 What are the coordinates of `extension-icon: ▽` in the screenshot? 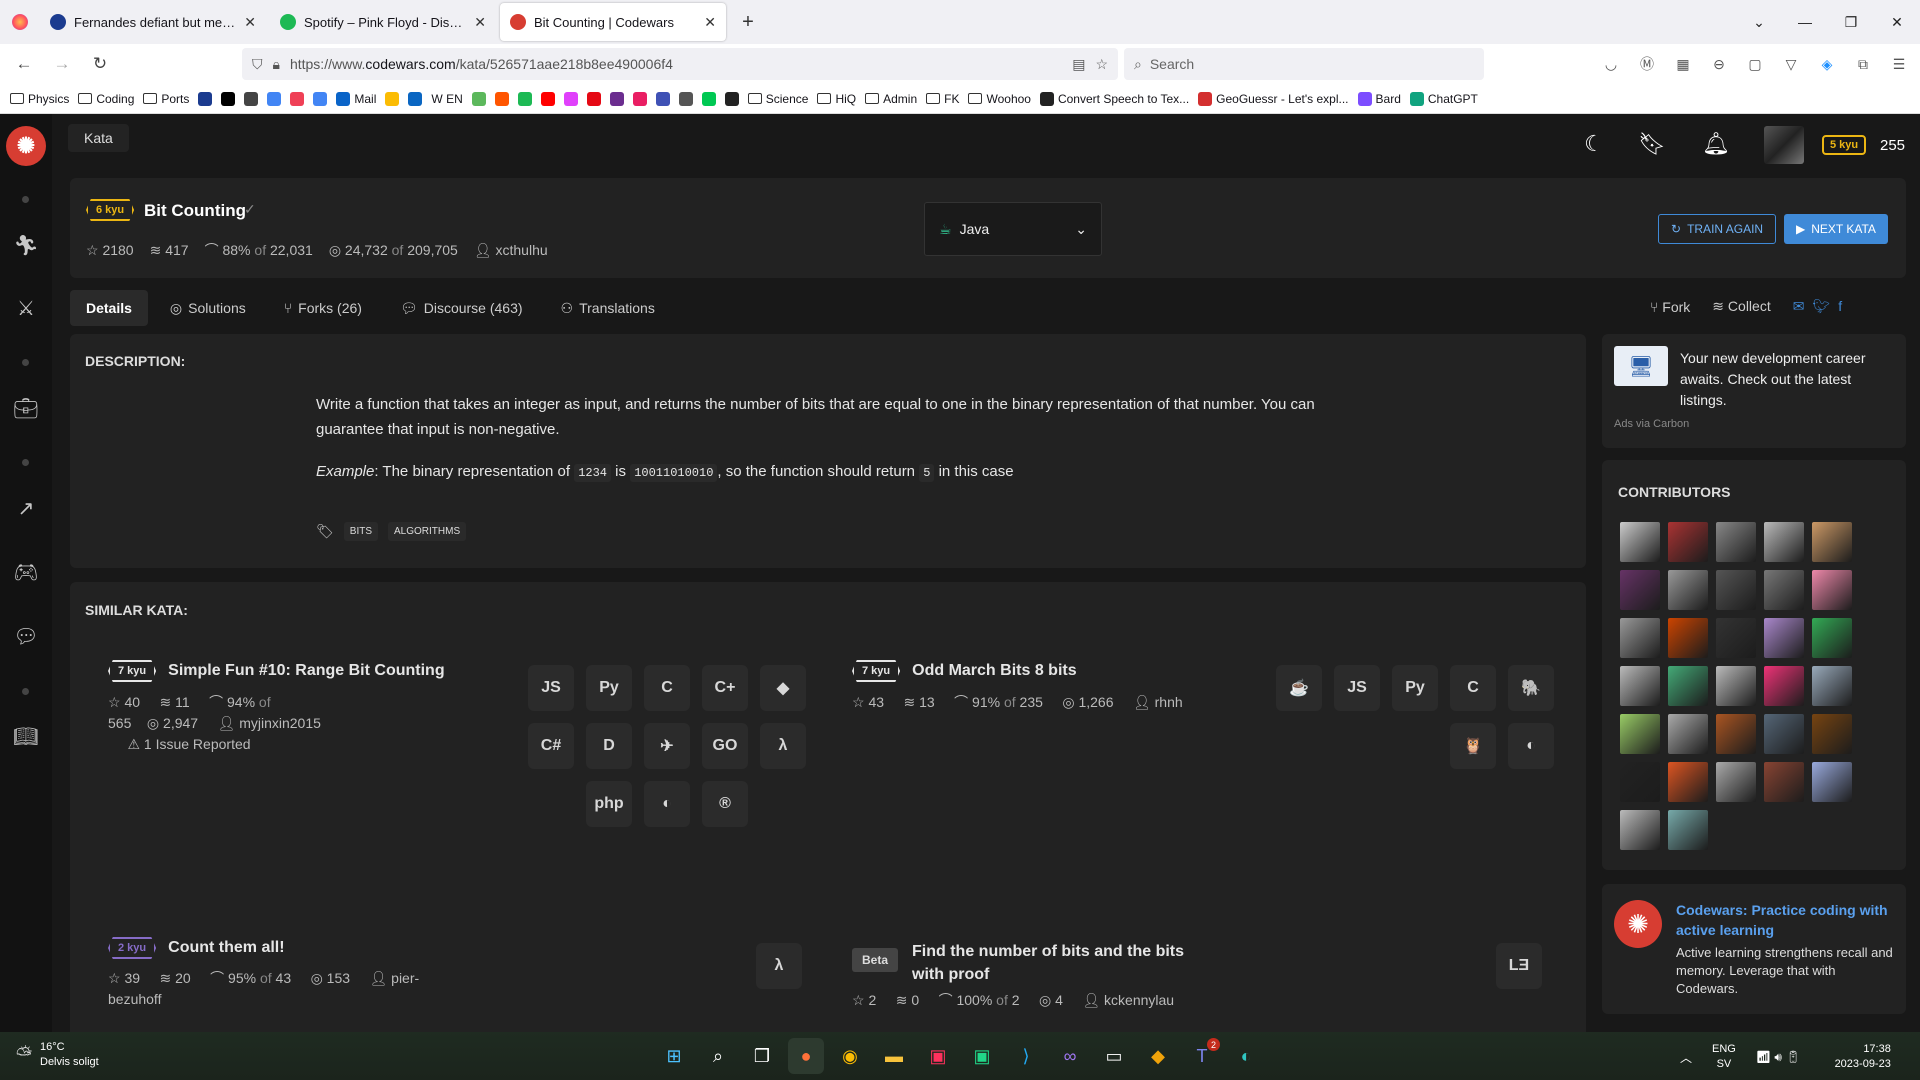 It's located at (1791, 64).